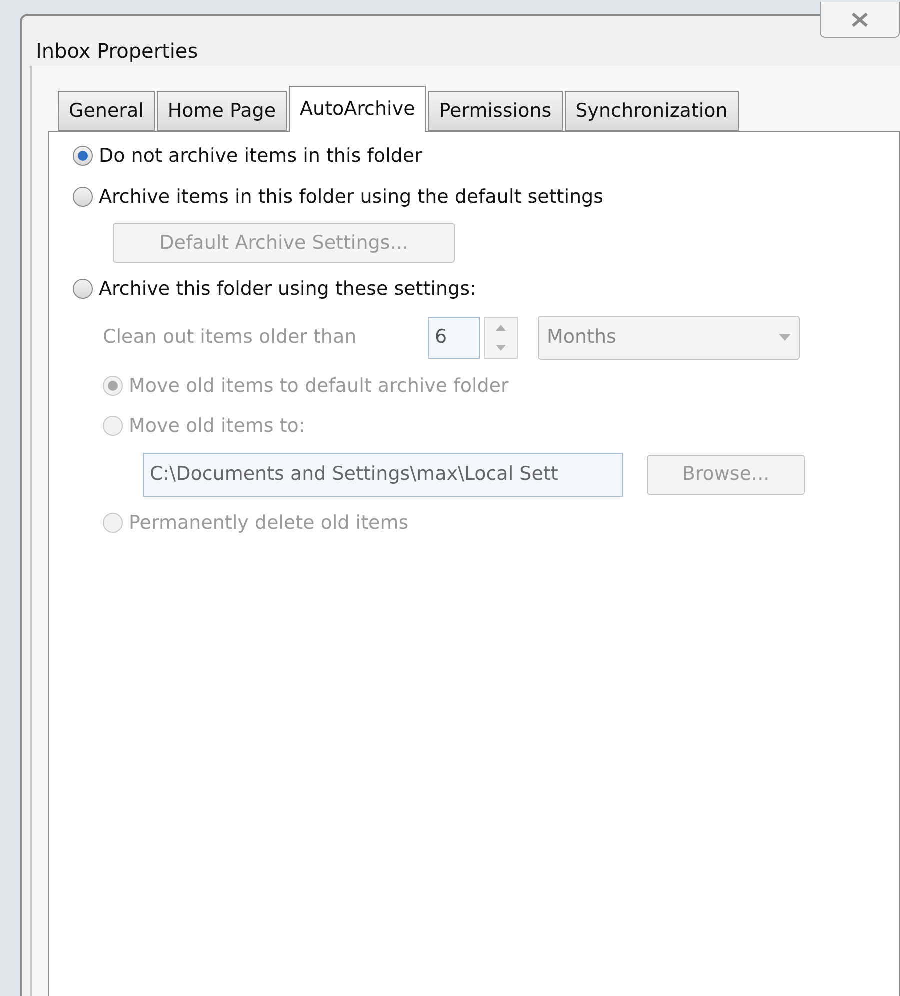  I want to click on radio-label: Archive items in this folder using the default settings, so click(351, 197).